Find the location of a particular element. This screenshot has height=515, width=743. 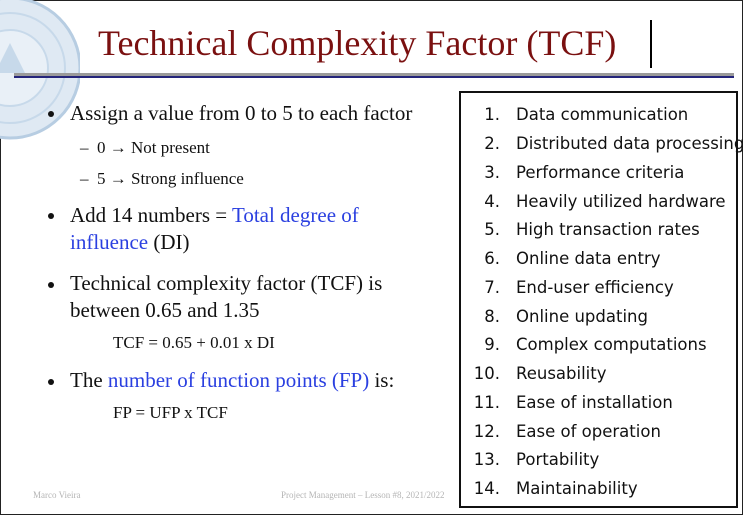

factor-label: Heavily utilized hardware is located at coordinates (621, 201).